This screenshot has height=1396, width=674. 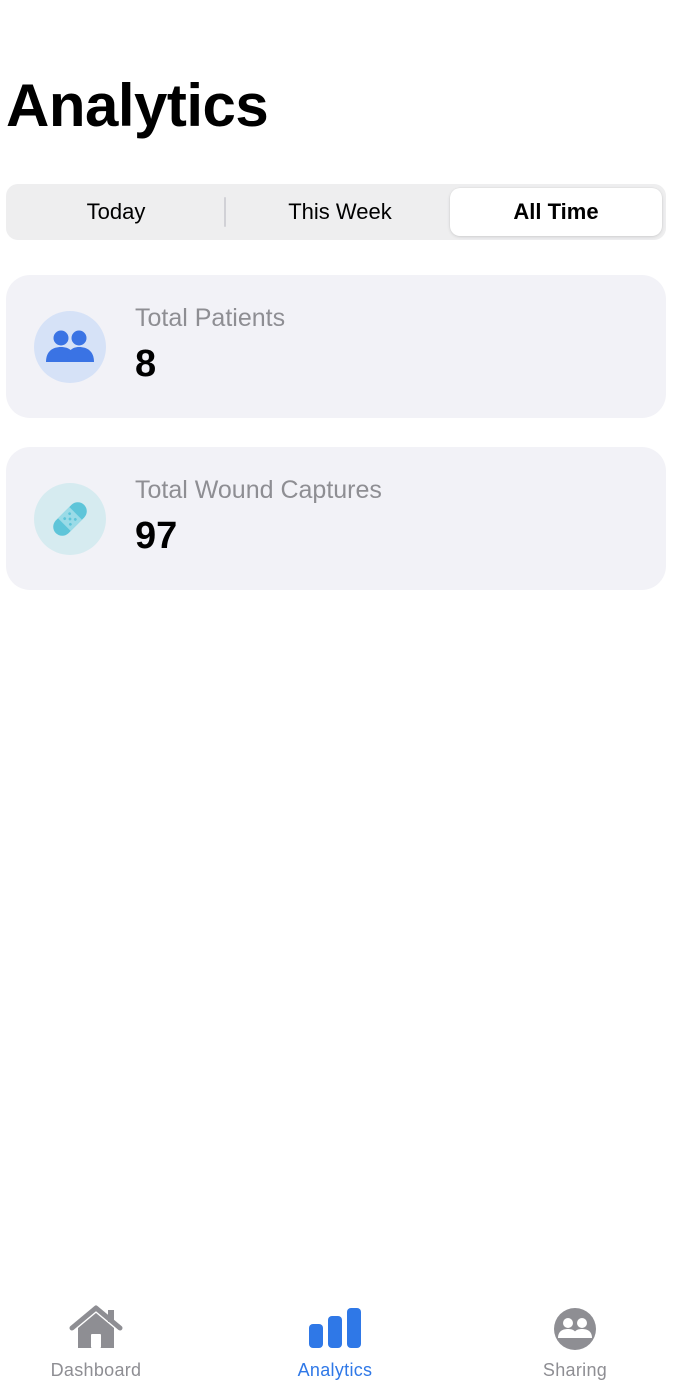 I want to click on total-patients-value: 8, so click(x=146, y=364).